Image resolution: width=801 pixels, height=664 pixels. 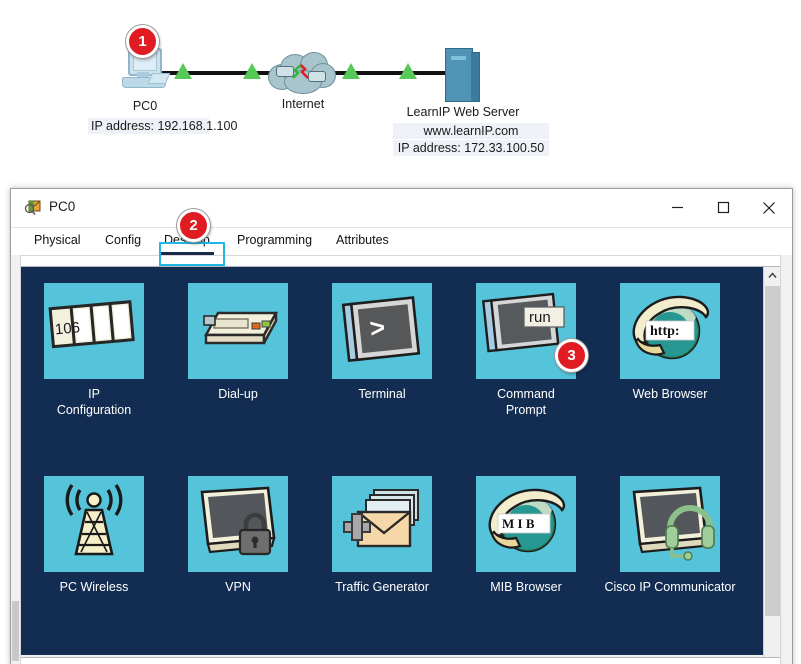 What do you see at coordinates (518, 523) in the screenshot?
I see `svg-text: M I B` at bounding box center [518, 523].